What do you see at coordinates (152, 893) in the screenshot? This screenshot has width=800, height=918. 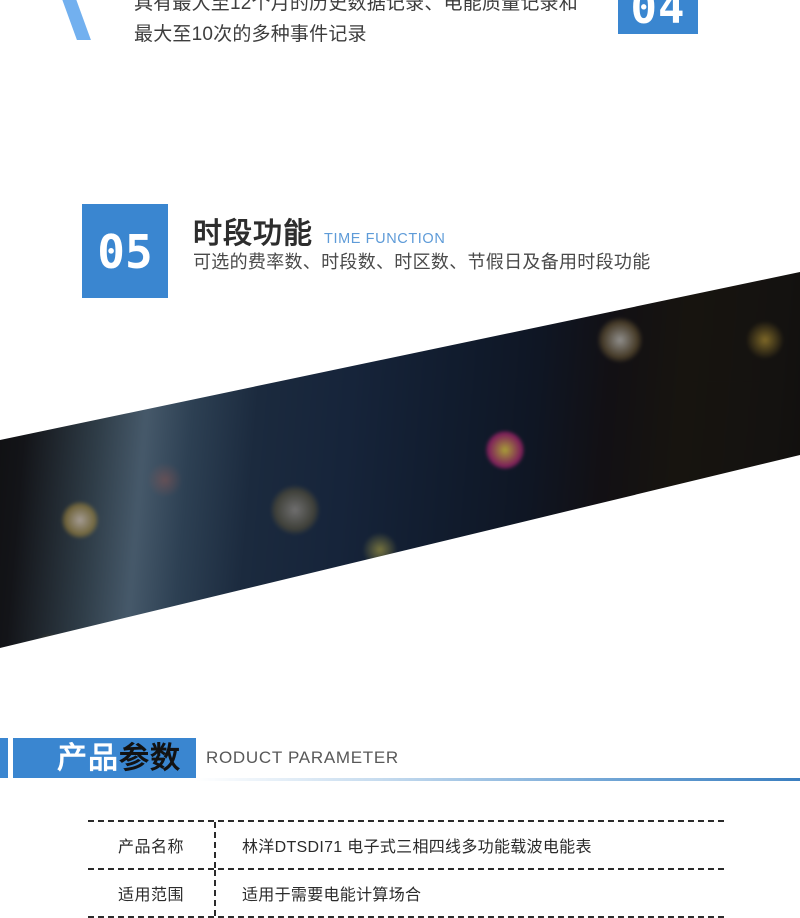 I see `table-cell-key: 适用范围` at bounding box center [152, 893].